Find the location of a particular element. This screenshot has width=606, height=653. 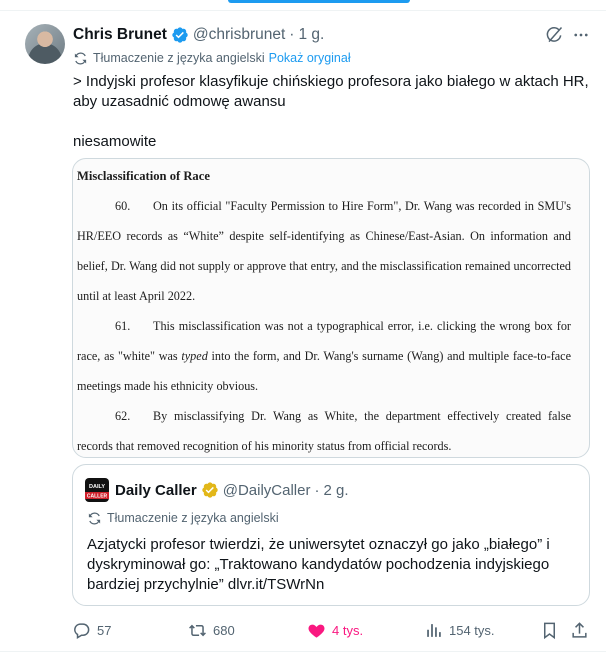

views-icon is located at coordinates (434, 630).